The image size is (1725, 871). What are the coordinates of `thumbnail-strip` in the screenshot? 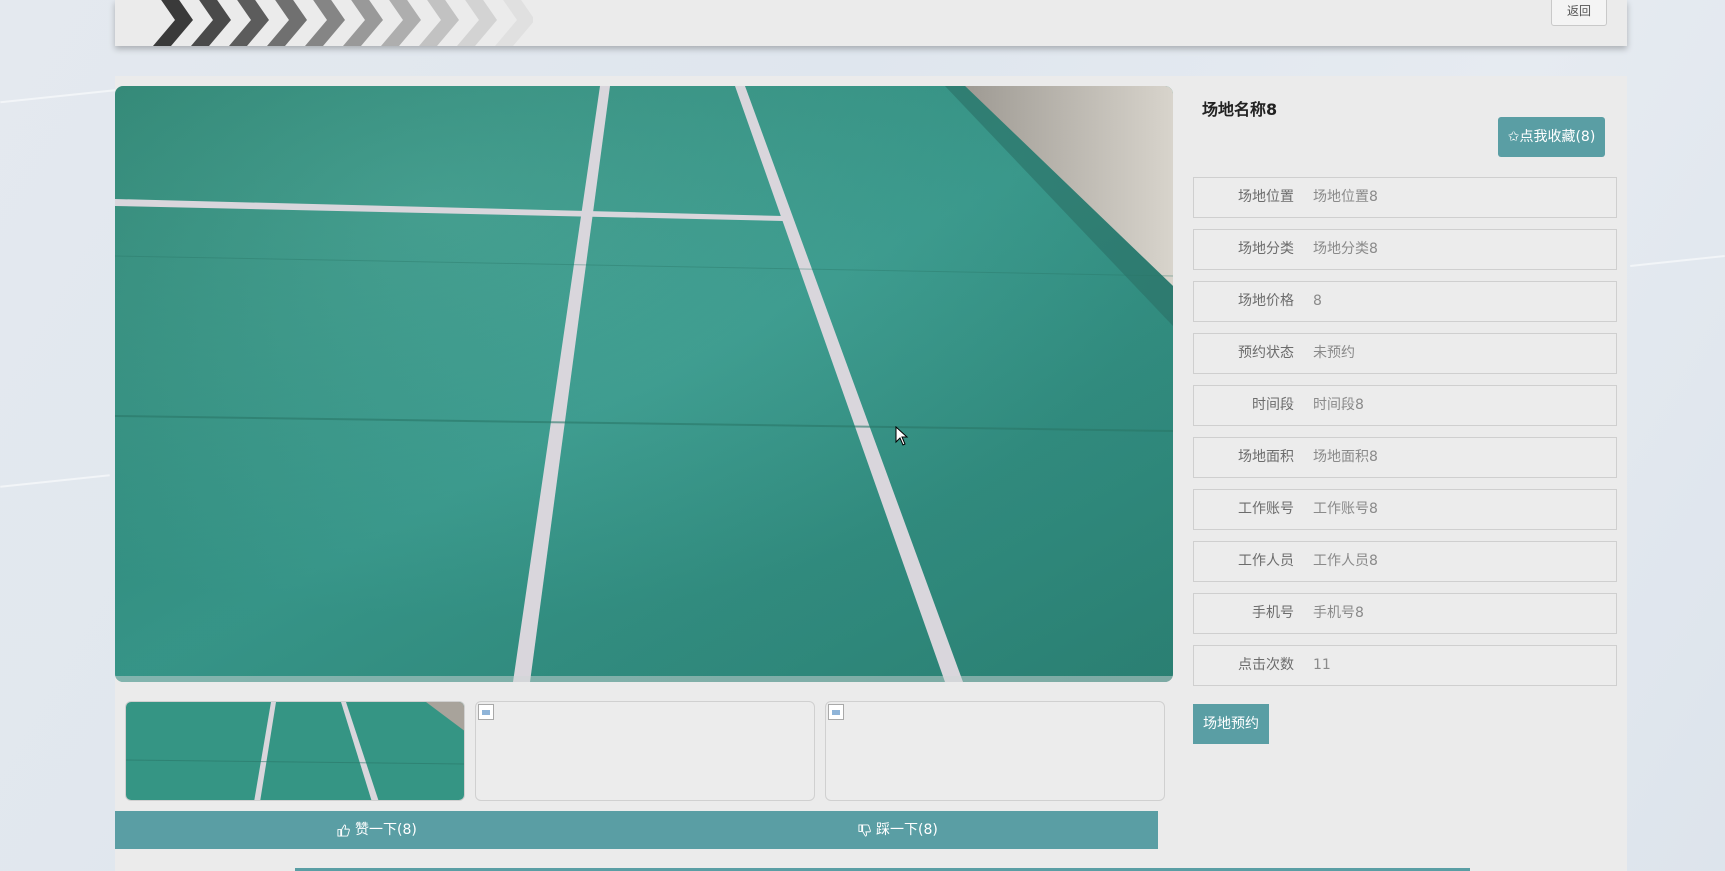 It's located at (645, 751).